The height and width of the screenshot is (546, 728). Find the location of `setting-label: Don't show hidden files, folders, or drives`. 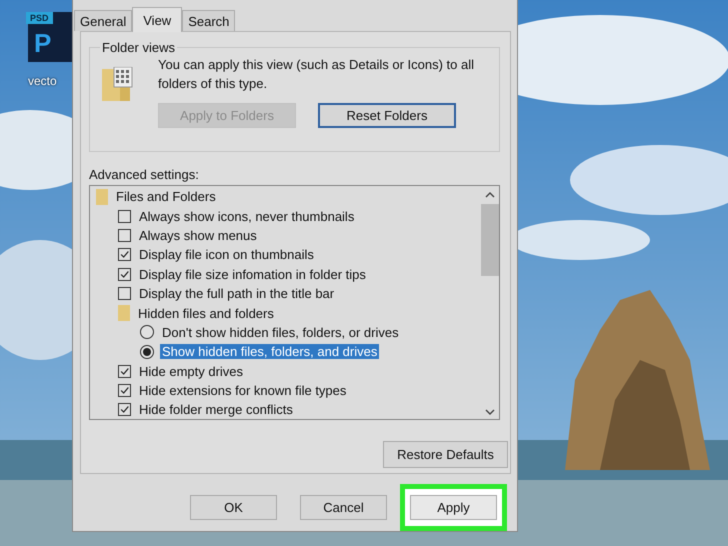

setting-label: Don't show hidden files, folders, or drives is located at coordinates (280, 332).